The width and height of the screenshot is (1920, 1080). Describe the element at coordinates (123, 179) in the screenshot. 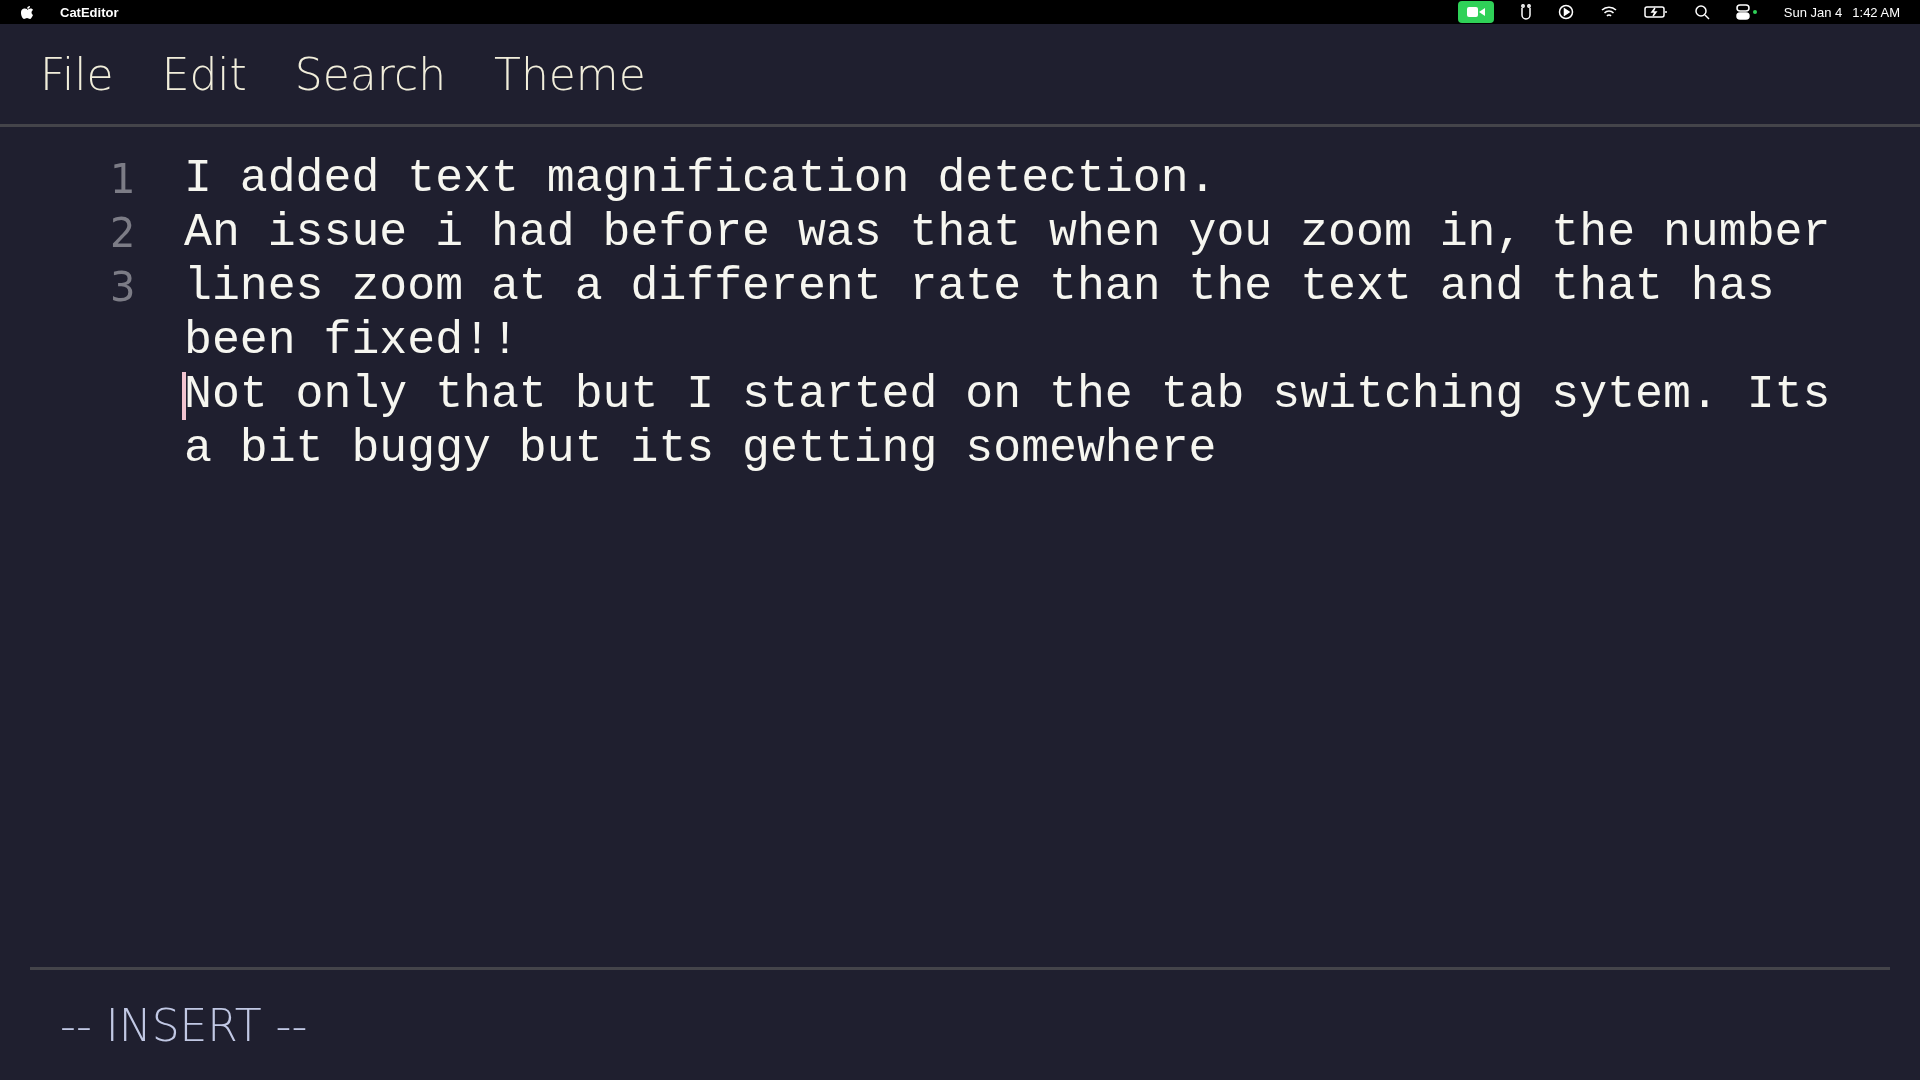

I see `line-number: 1` at that location.